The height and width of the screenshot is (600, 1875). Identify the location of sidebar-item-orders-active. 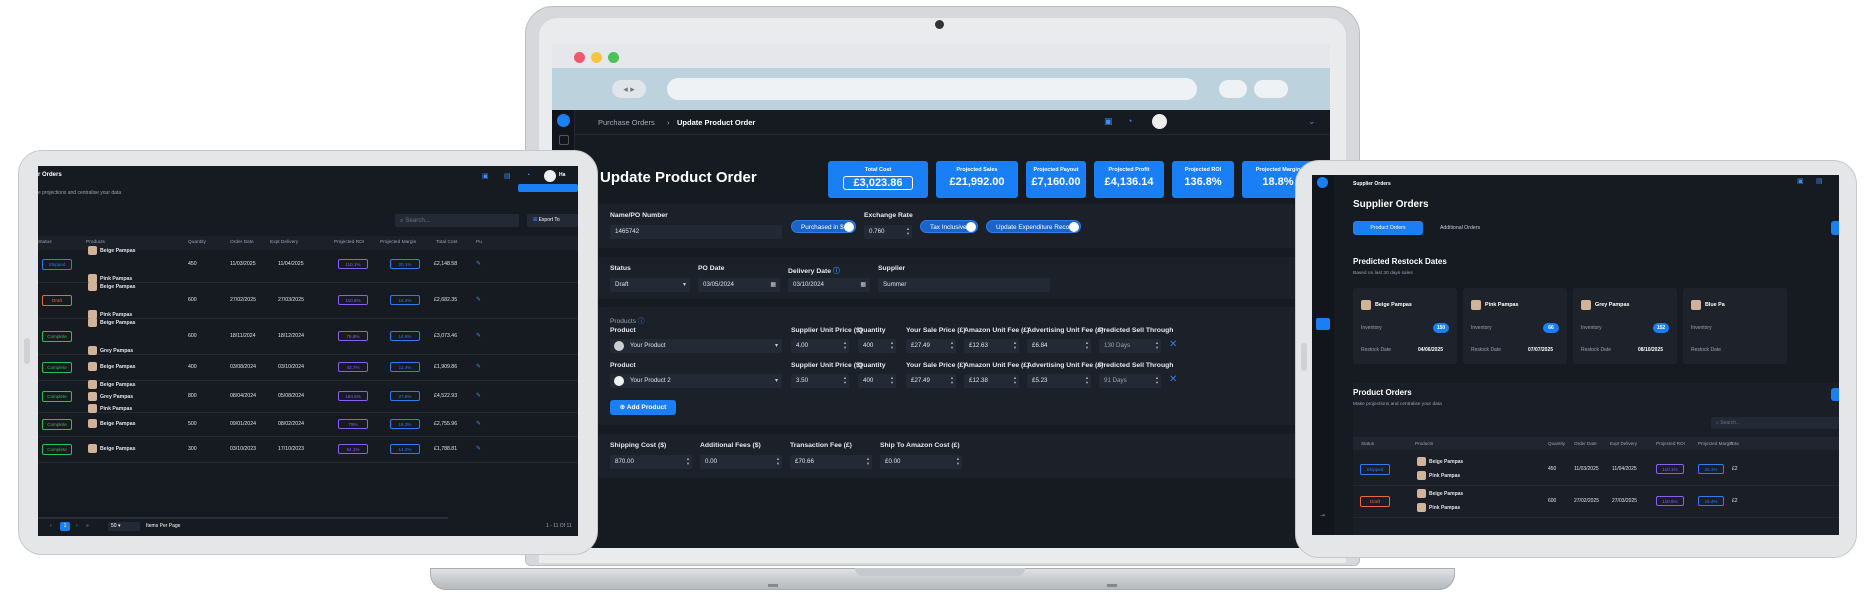
(1323, 324).